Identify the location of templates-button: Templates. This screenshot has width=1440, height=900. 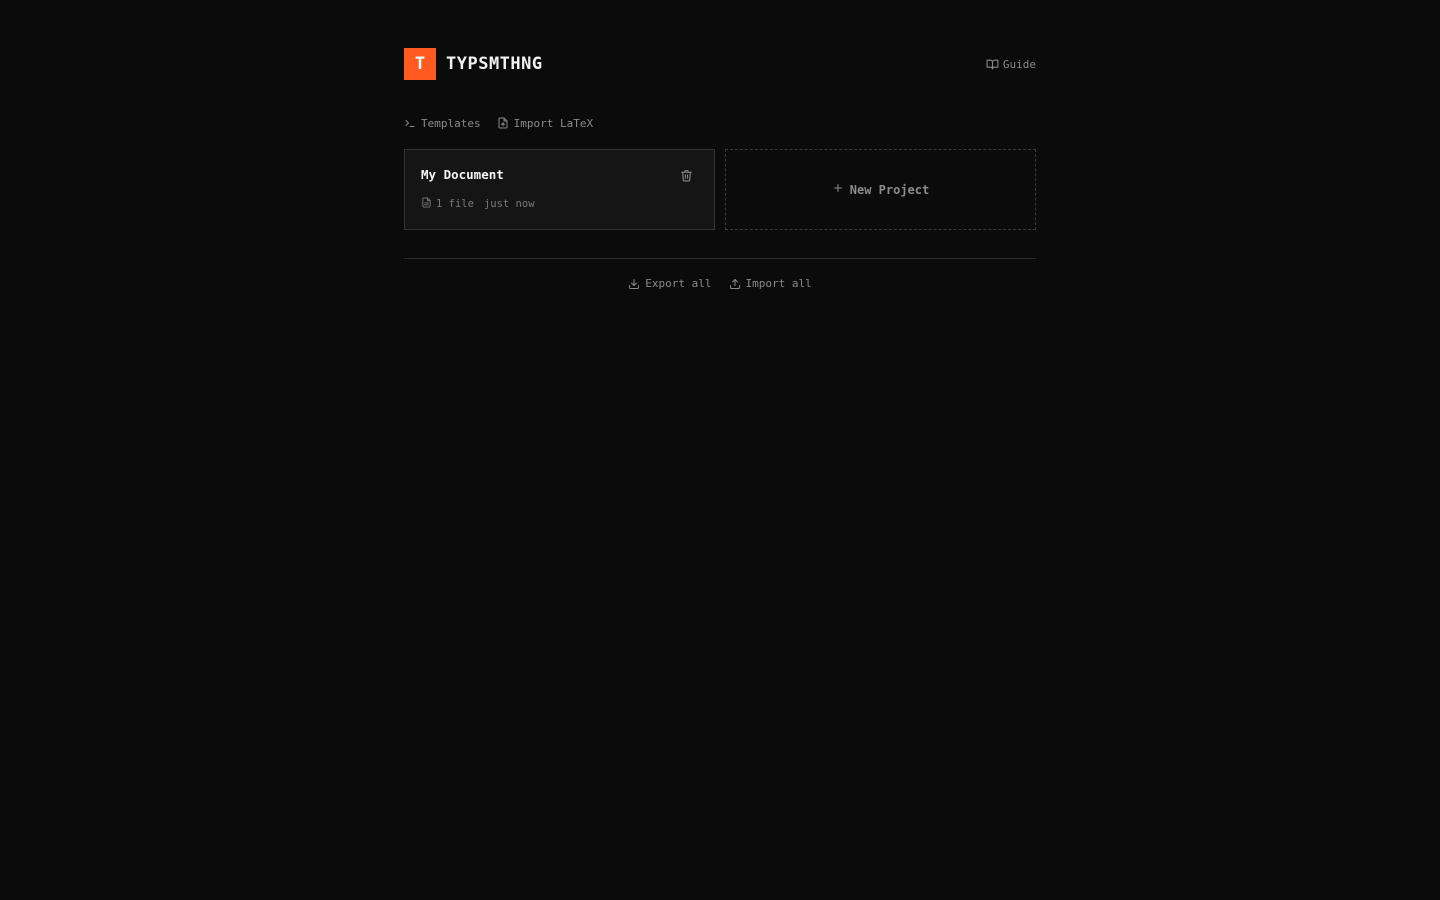
(442, 123).